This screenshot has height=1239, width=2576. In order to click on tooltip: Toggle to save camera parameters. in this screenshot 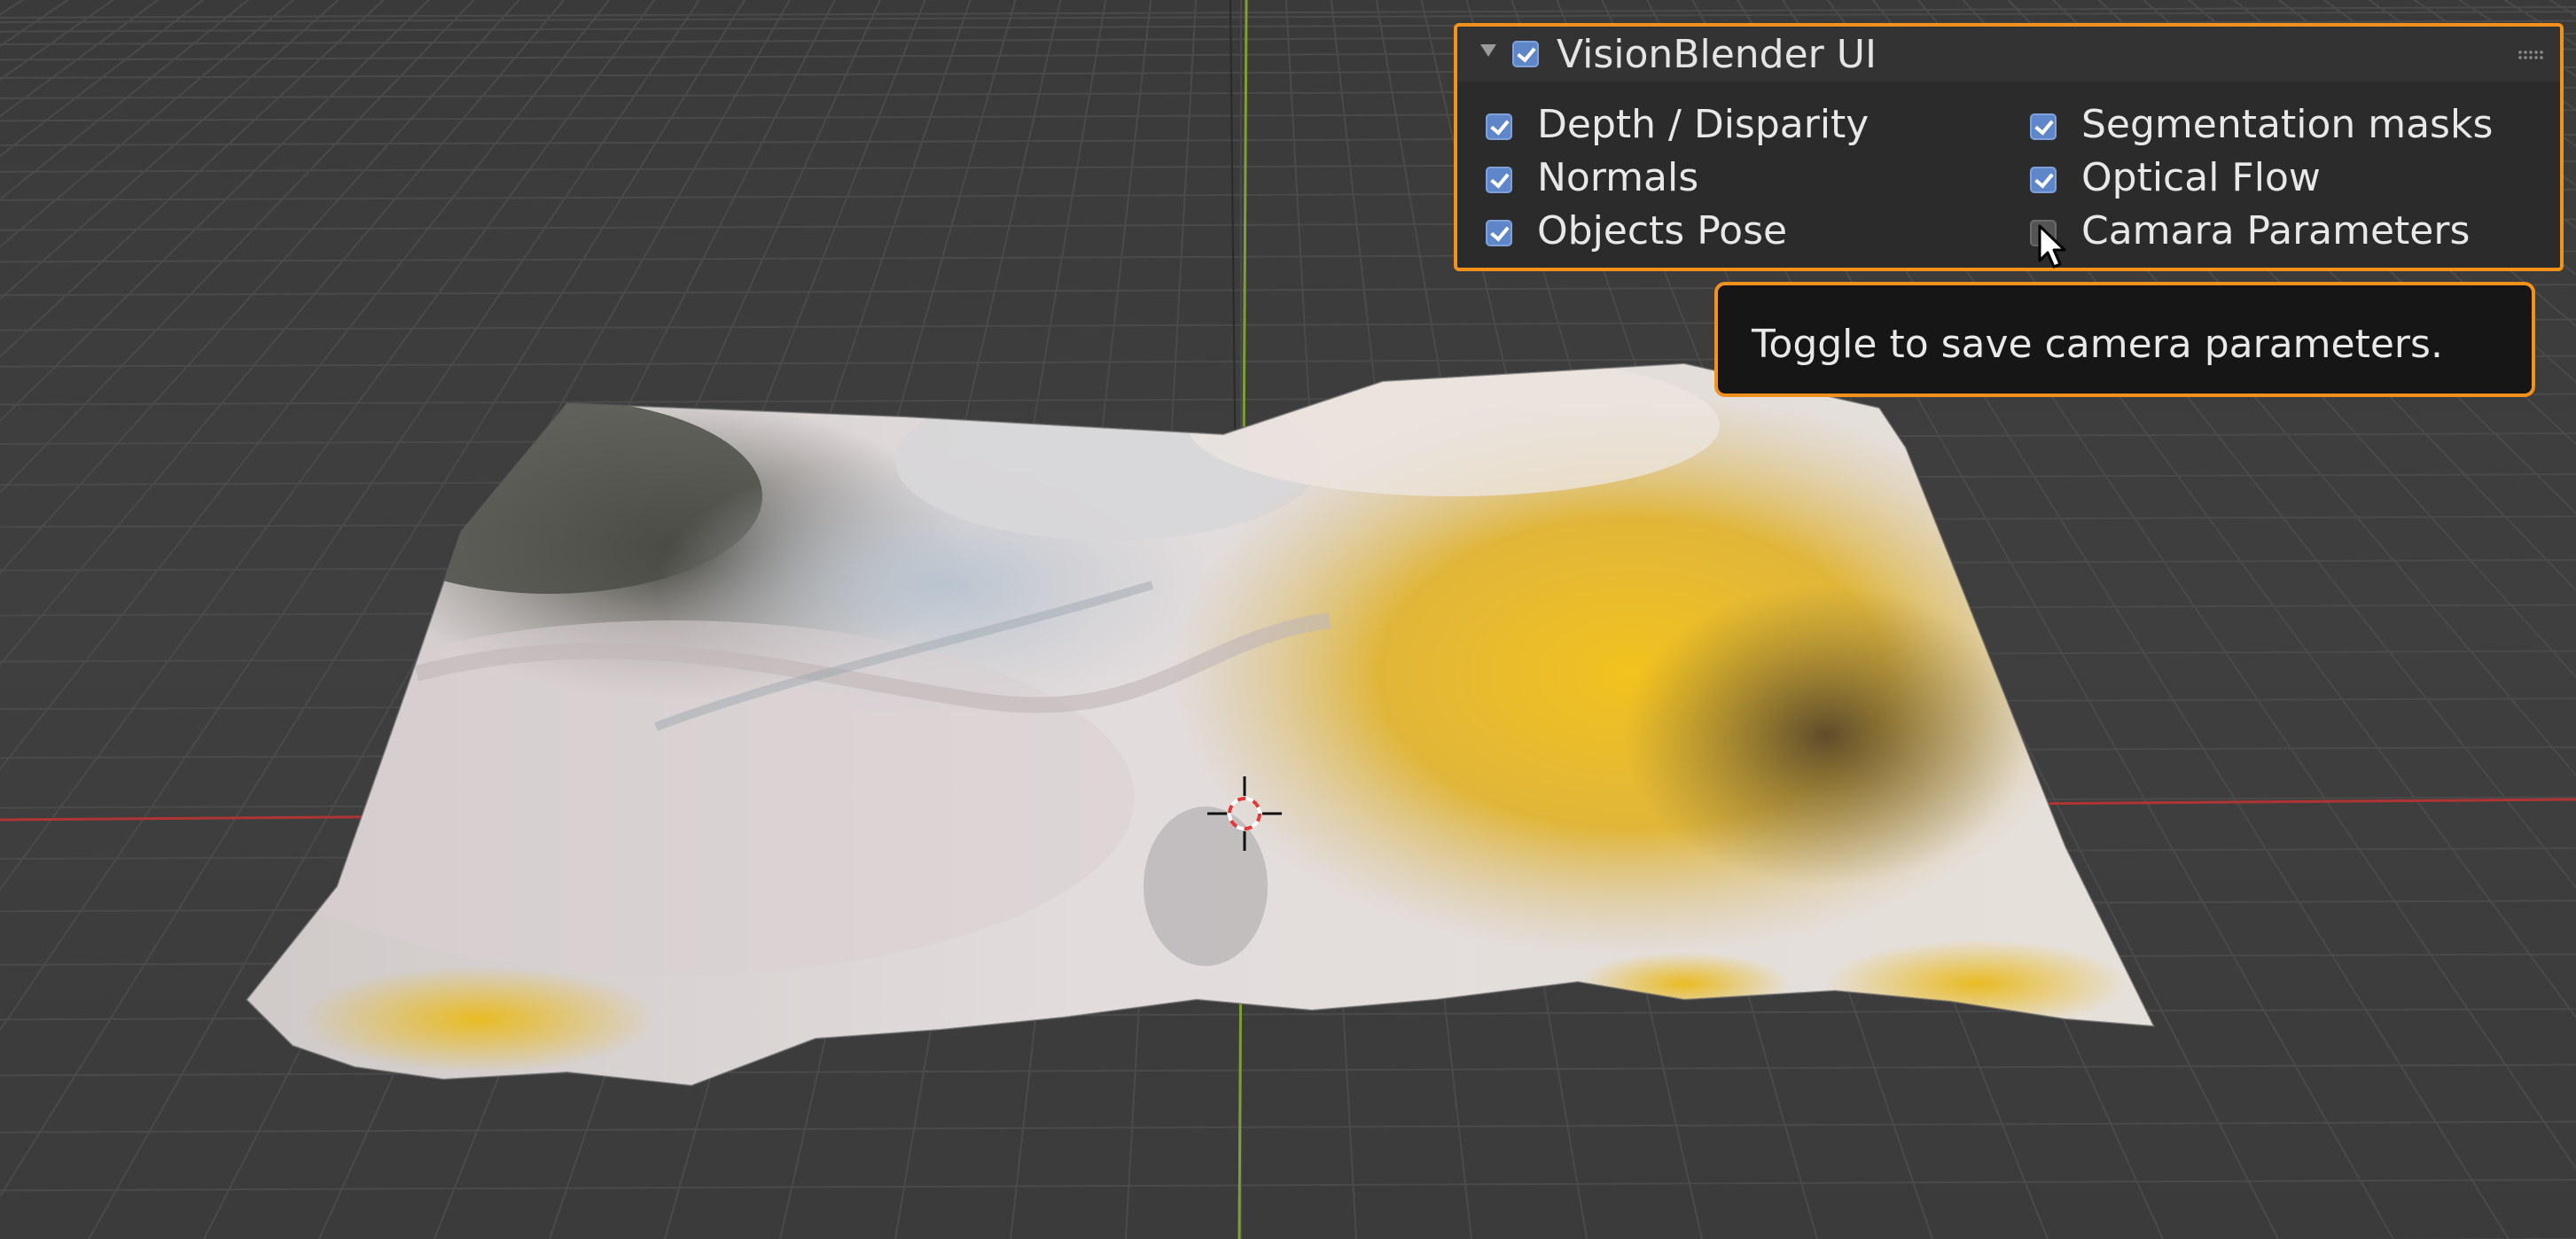, I will do `click(2124, 339)`.